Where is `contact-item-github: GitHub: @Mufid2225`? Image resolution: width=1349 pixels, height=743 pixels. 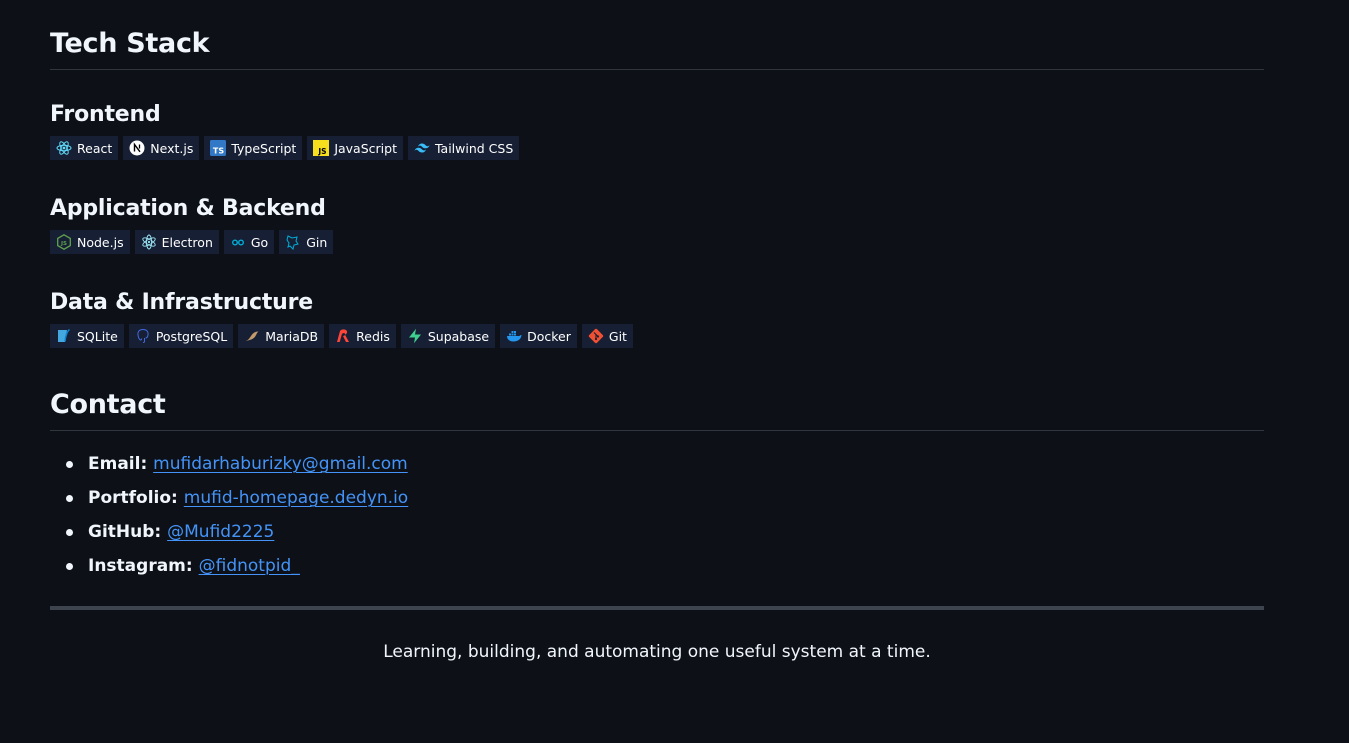 contact-item-github: GitHub: @Mufid2225 is located at coordinates (665, 532).